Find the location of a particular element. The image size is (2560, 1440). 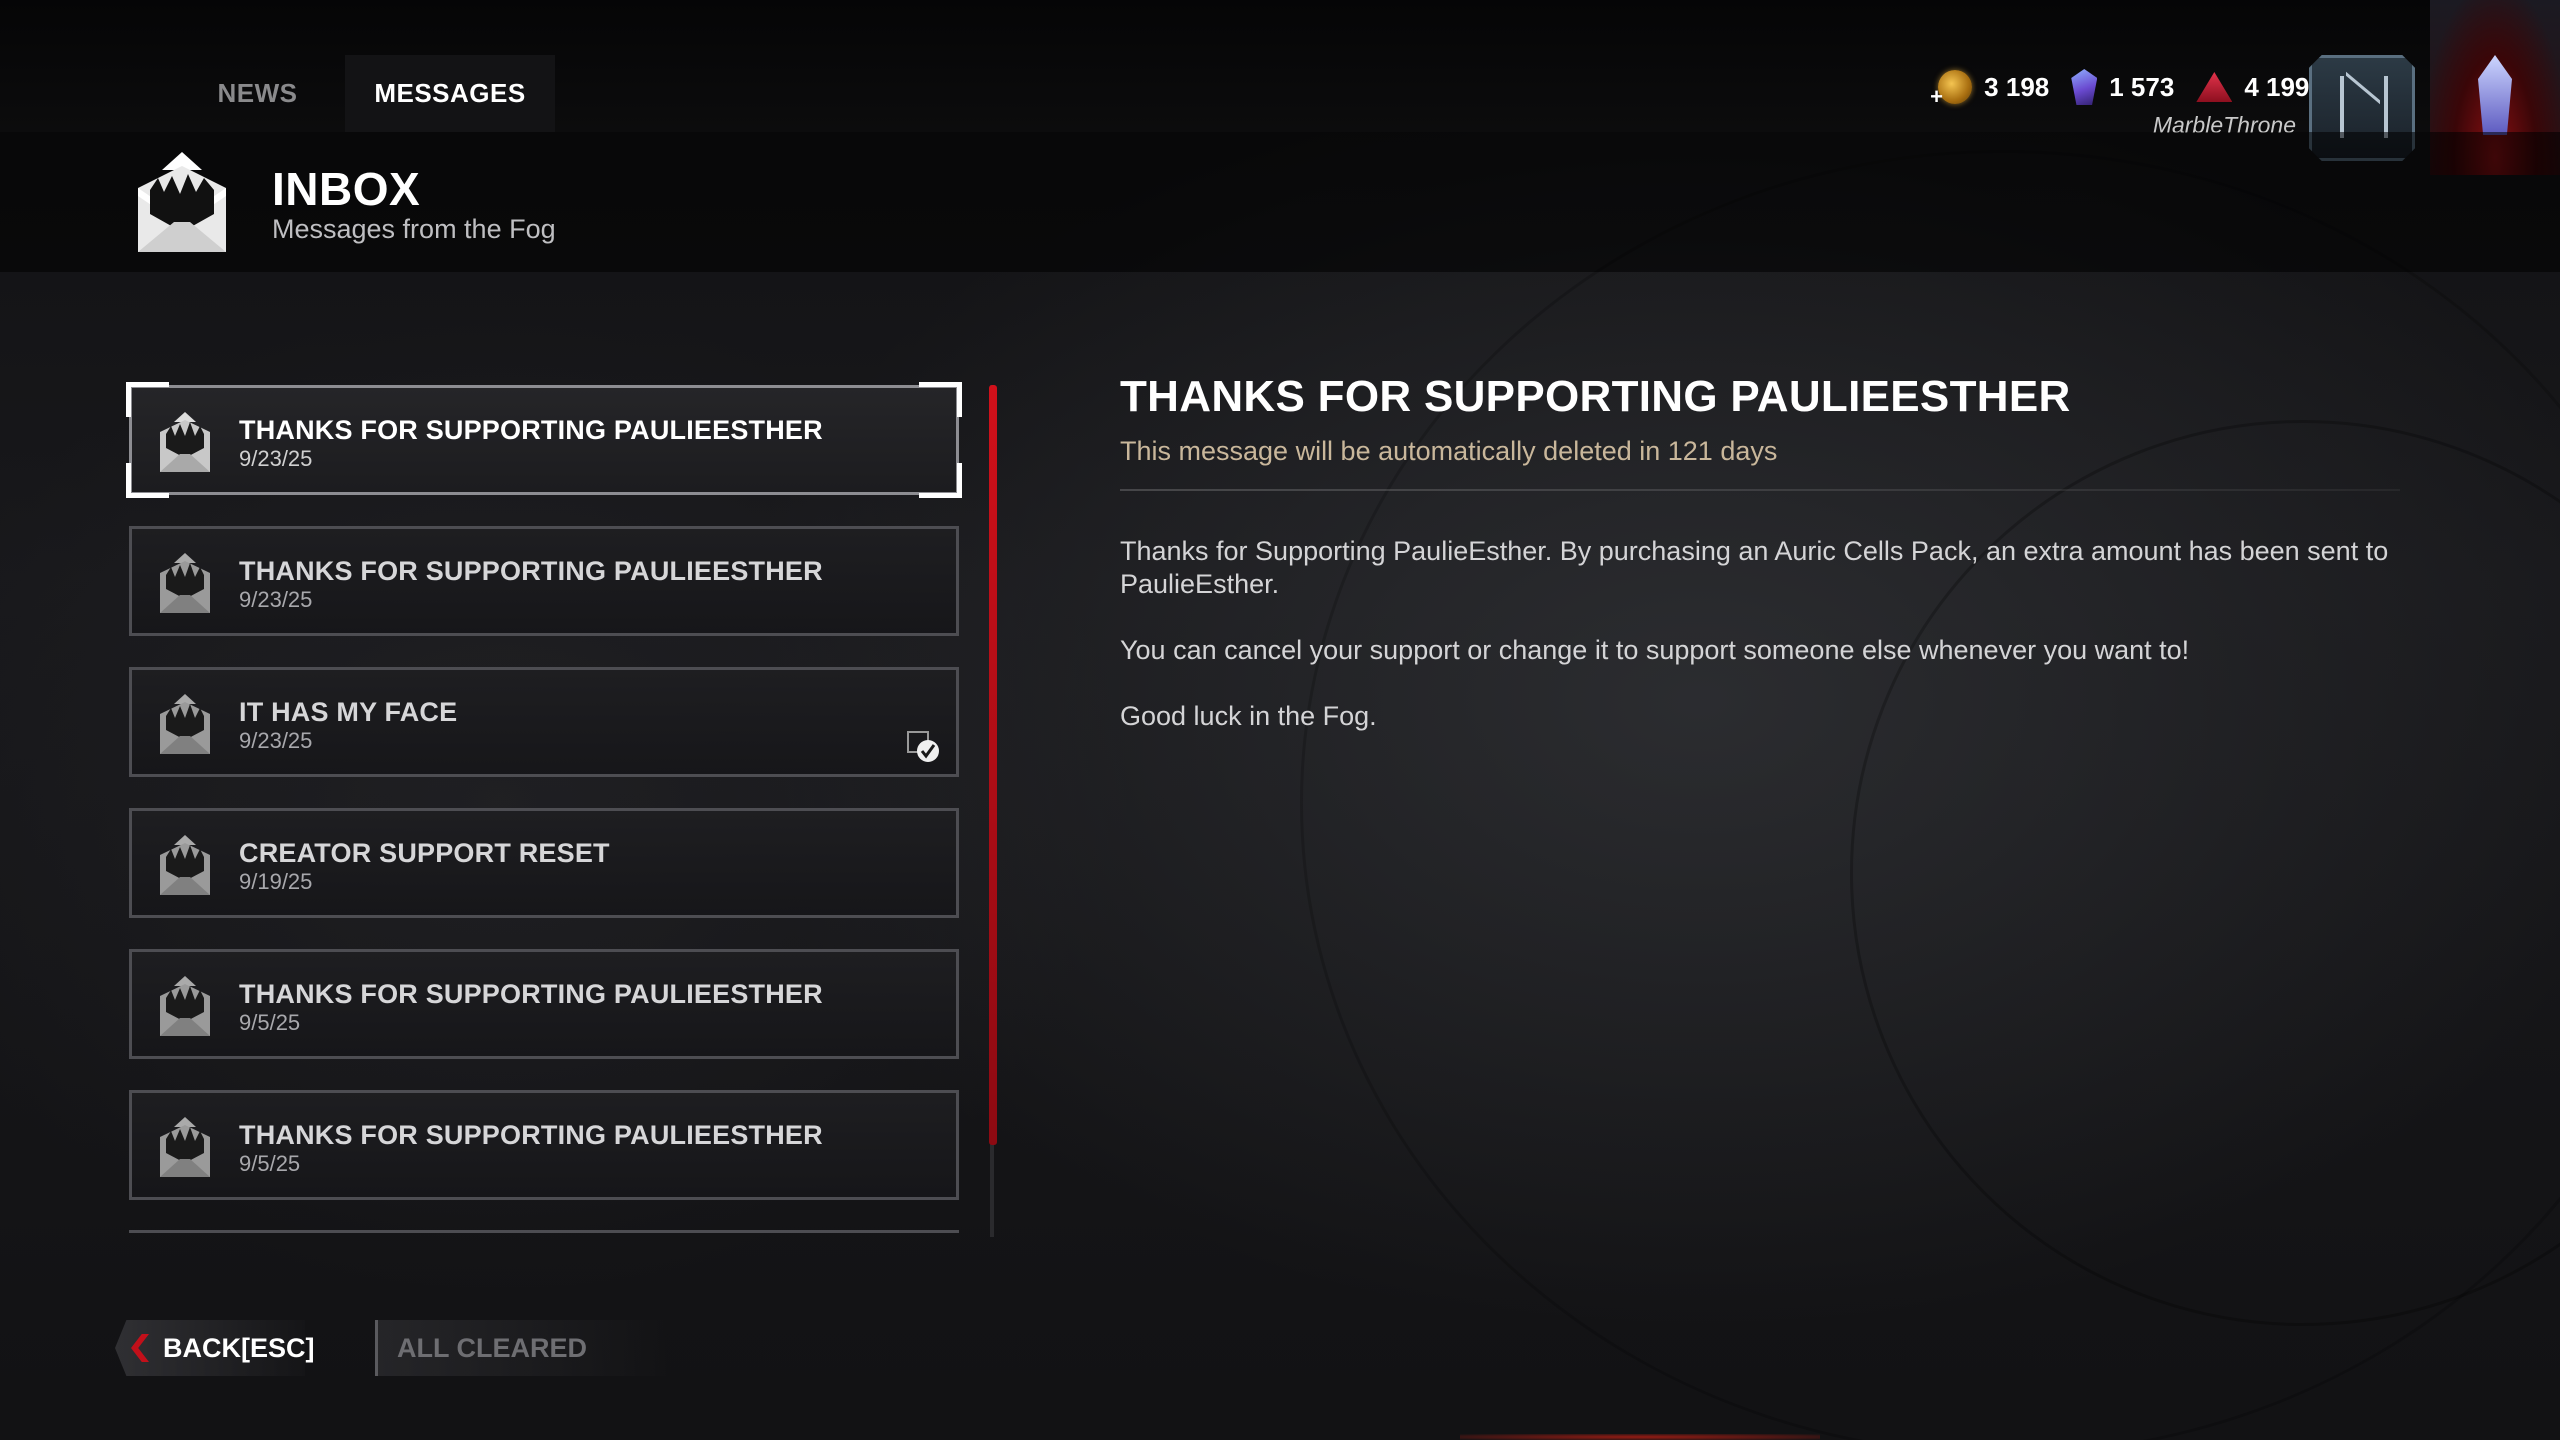

character-figure is located at coordinates (2495, 95).